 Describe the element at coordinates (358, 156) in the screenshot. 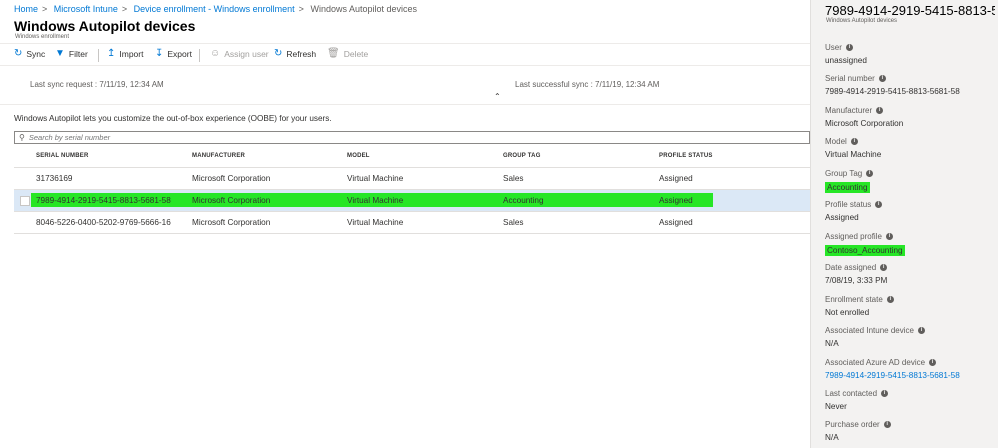

I see `column-header-model: MODEL` at that location.